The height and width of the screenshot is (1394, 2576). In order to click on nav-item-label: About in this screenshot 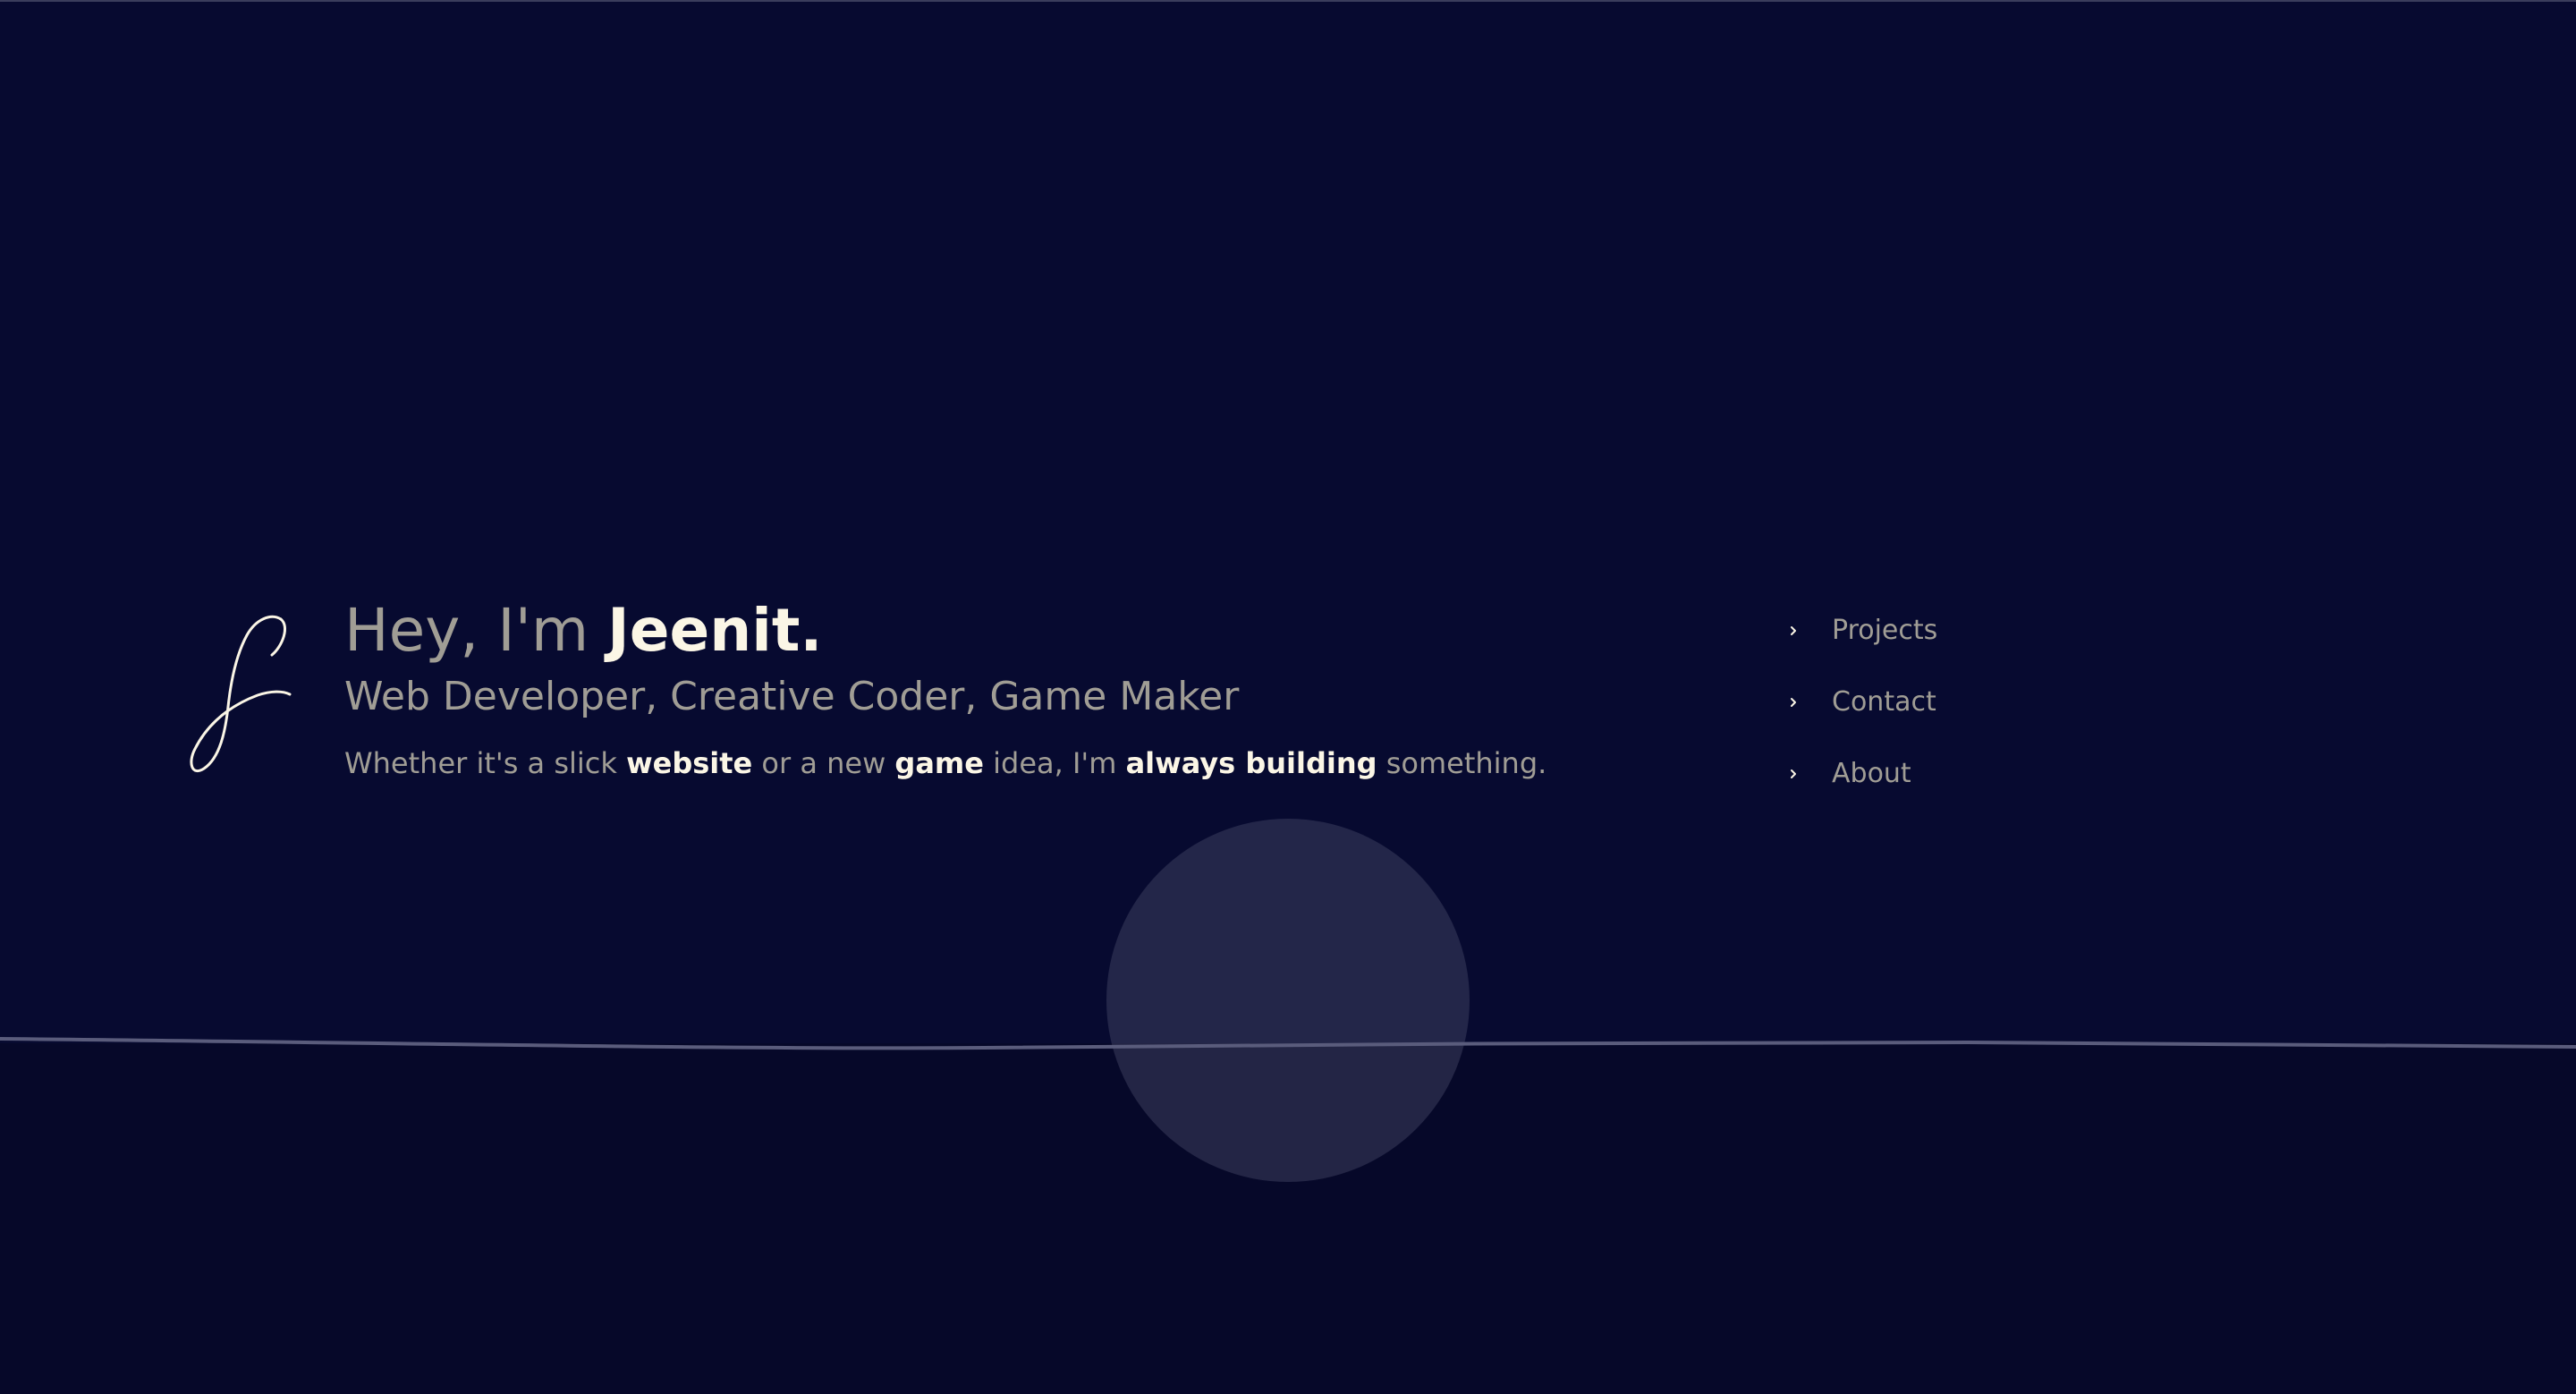, I will do `click(1871, 773)`.